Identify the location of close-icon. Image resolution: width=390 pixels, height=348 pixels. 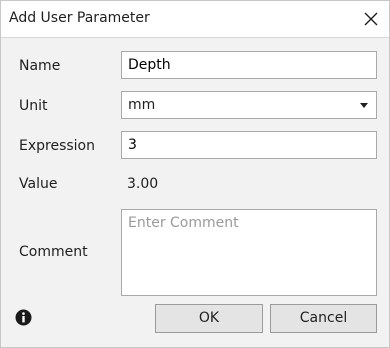
(371, 19).